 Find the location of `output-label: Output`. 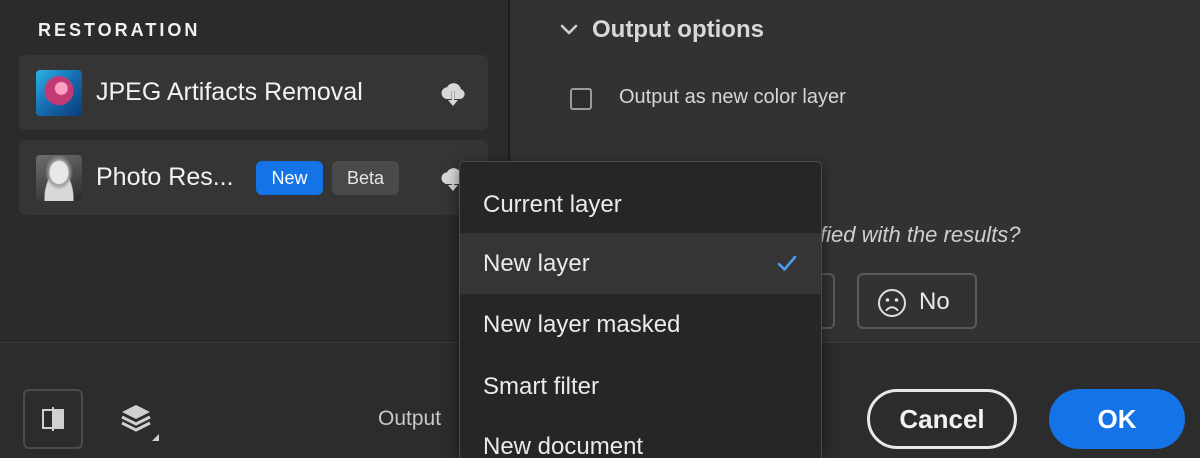

output-label: Output is located at coordinates (410, 418).